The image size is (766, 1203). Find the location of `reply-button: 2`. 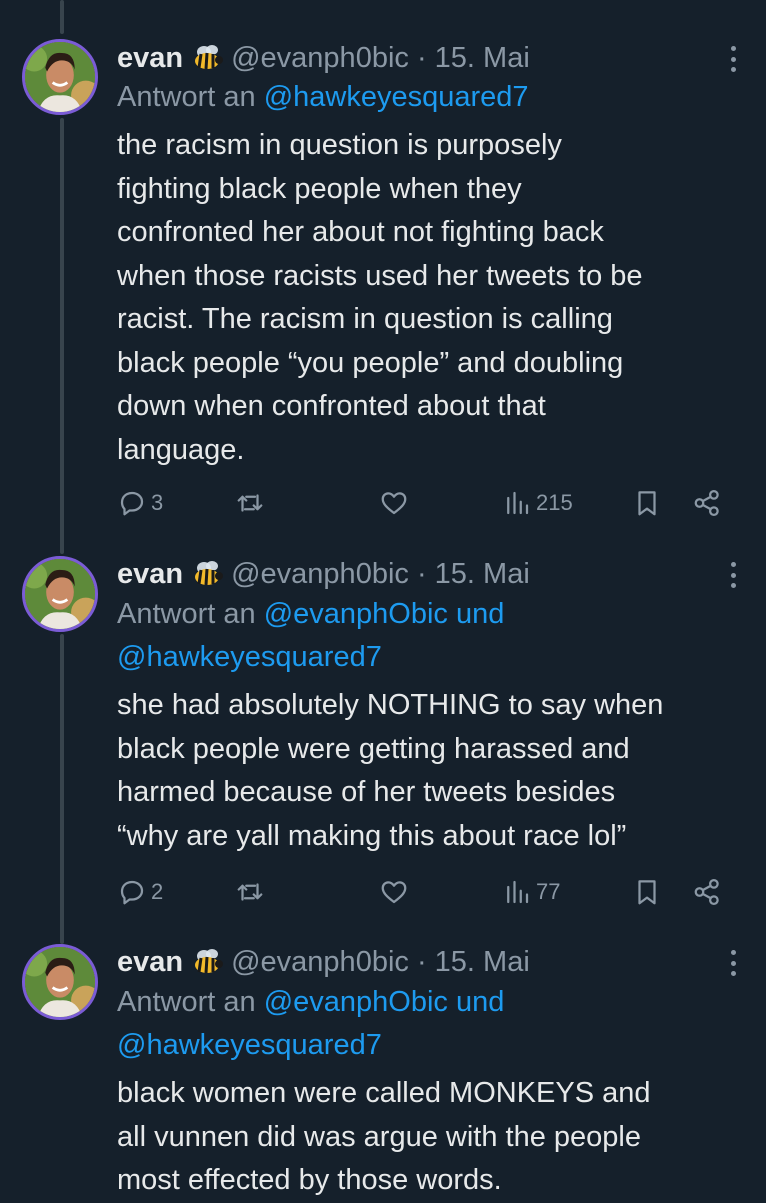

reply-button: 2 is located at coordinates (140, 892).